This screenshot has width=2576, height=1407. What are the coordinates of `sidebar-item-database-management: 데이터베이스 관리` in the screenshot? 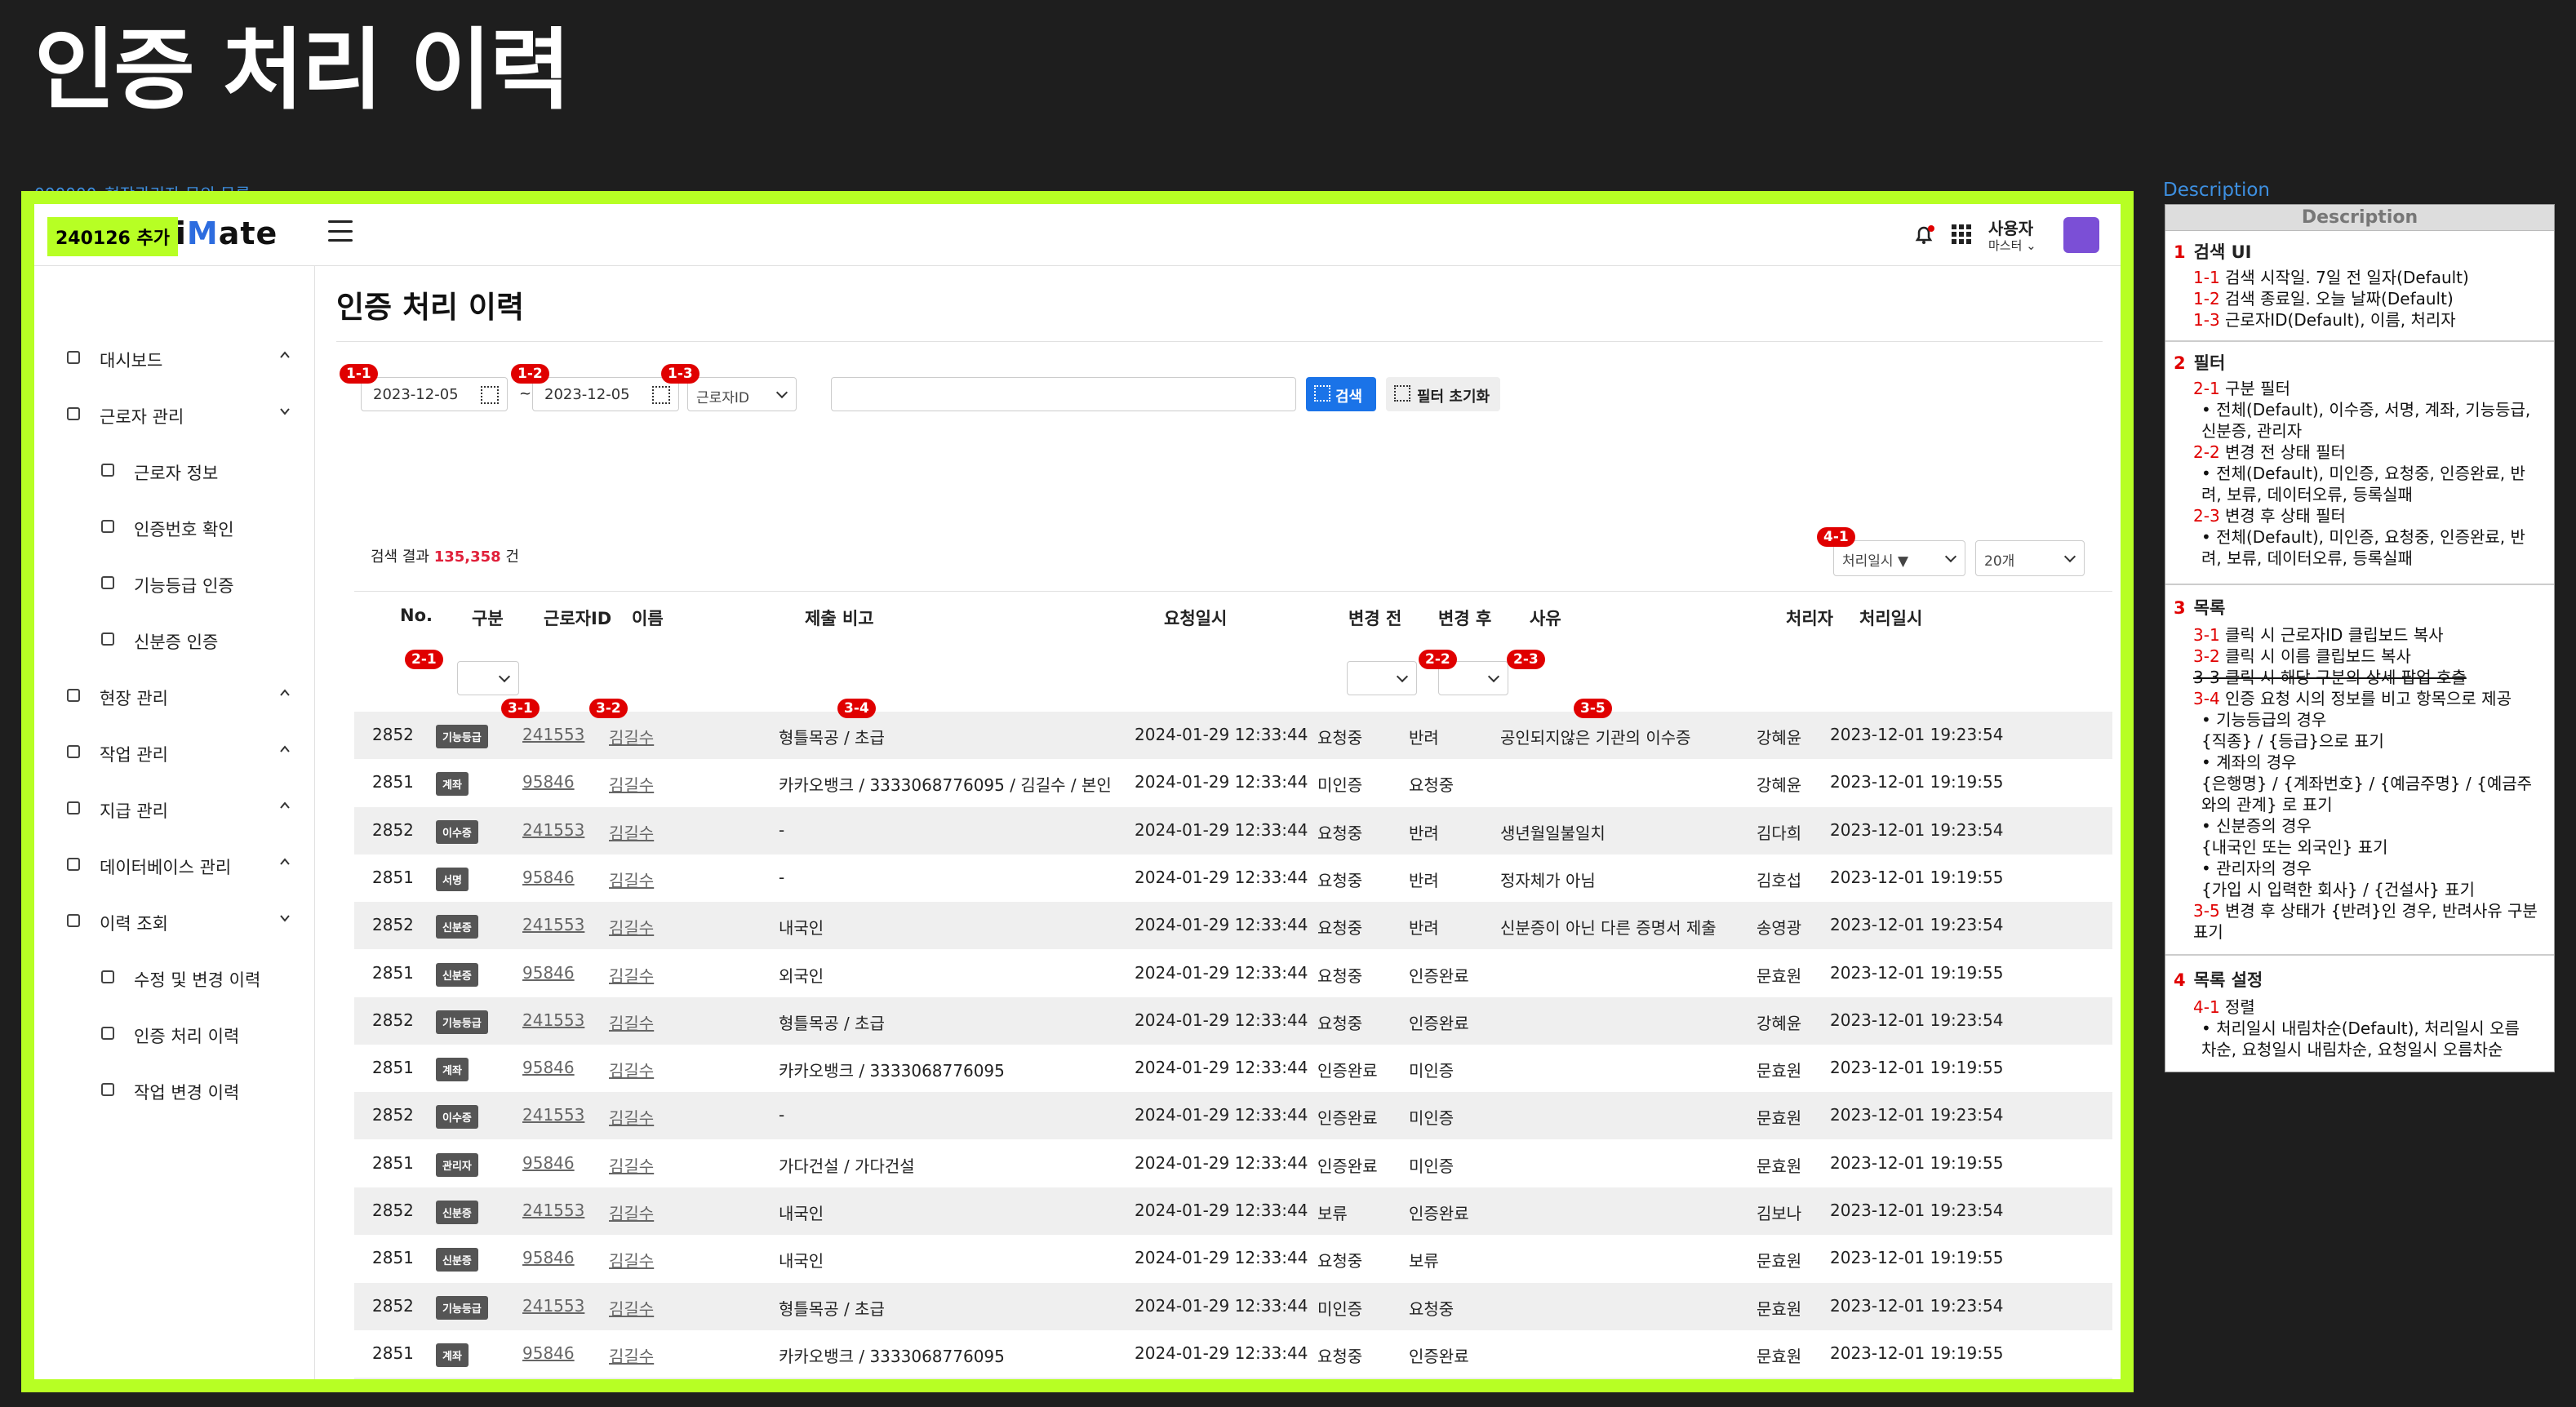 It's located at (174, 864).